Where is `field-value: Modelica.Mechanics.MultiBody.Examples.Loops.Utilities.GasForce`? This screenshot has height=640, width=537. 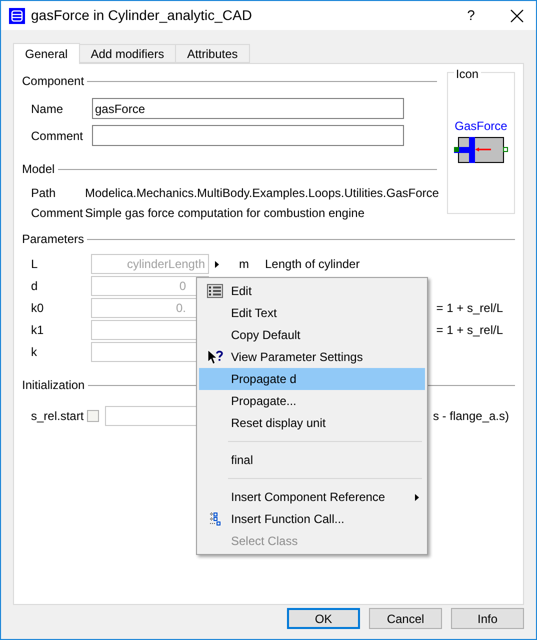 field-value: Modelica.Mechanics.MultiBody.Examples.Loops.Utilities.GasForce is located at coordinates (262, 193).